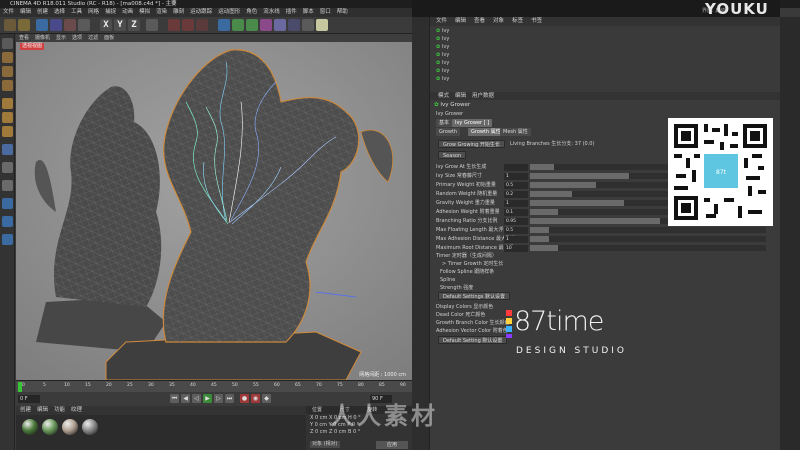 The width and height of the screenshot is (800, 450). Describe the element at coordinates (218, 398) in the screenshot. I see `next-frame-icon: ▷` at that location.